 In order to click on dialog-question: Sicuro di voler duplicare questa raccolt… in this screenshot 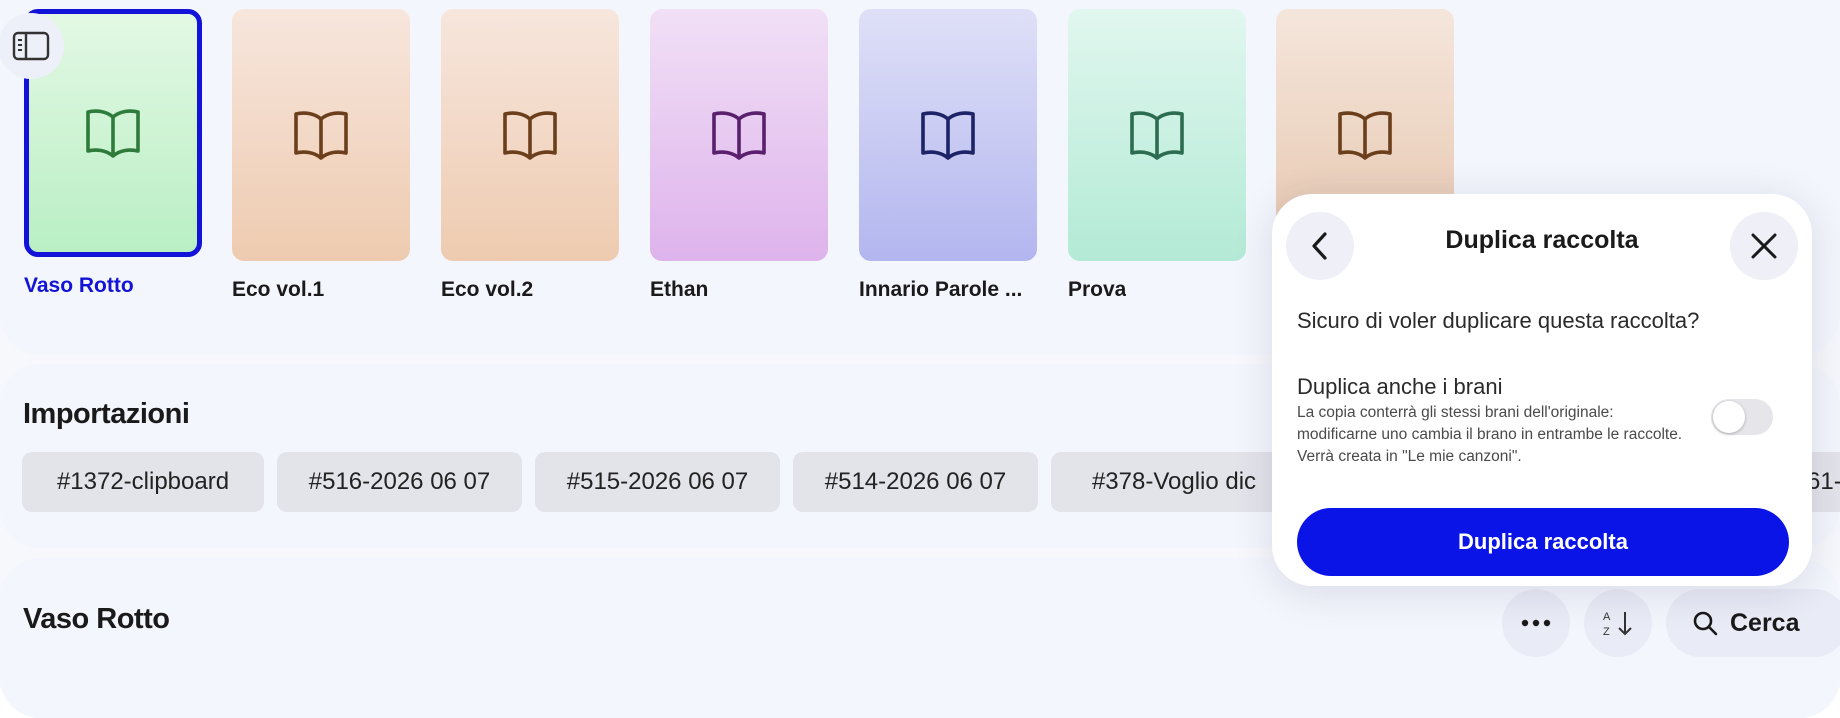, I will do `click(1498, 320)`.